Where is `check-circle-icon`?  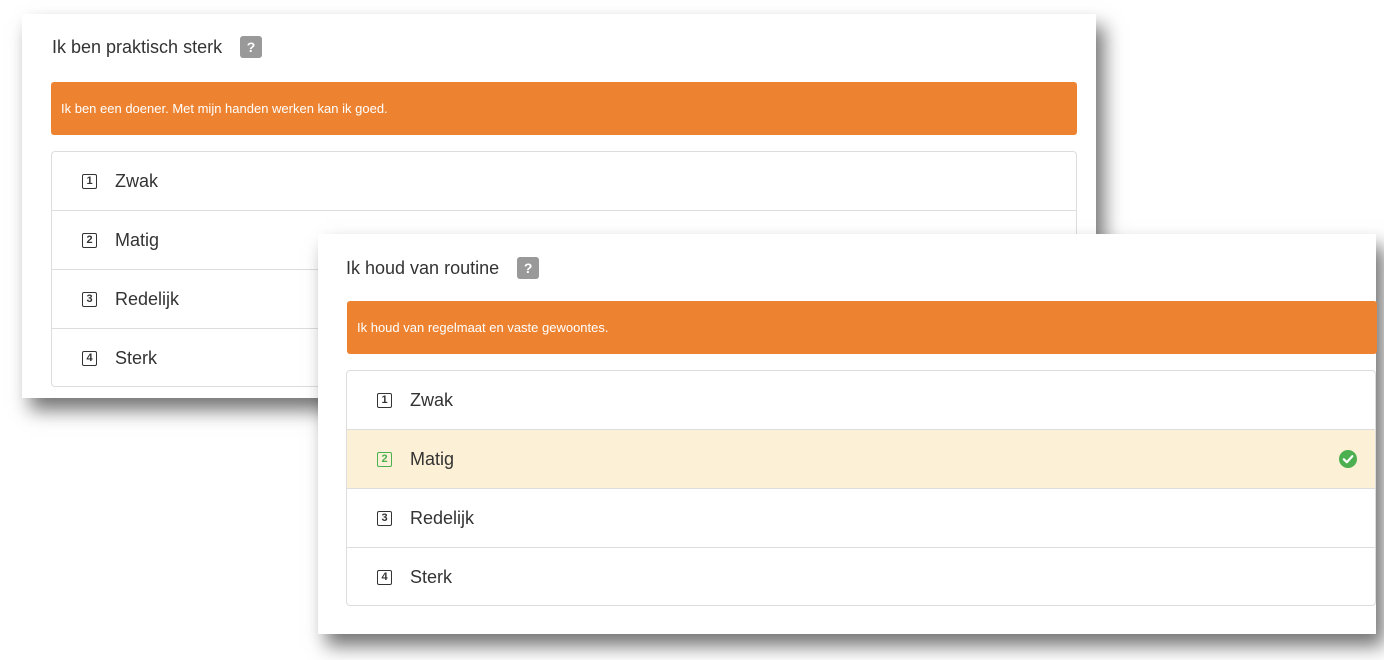
check-circle-icon is located at coordinates (1348, 459).